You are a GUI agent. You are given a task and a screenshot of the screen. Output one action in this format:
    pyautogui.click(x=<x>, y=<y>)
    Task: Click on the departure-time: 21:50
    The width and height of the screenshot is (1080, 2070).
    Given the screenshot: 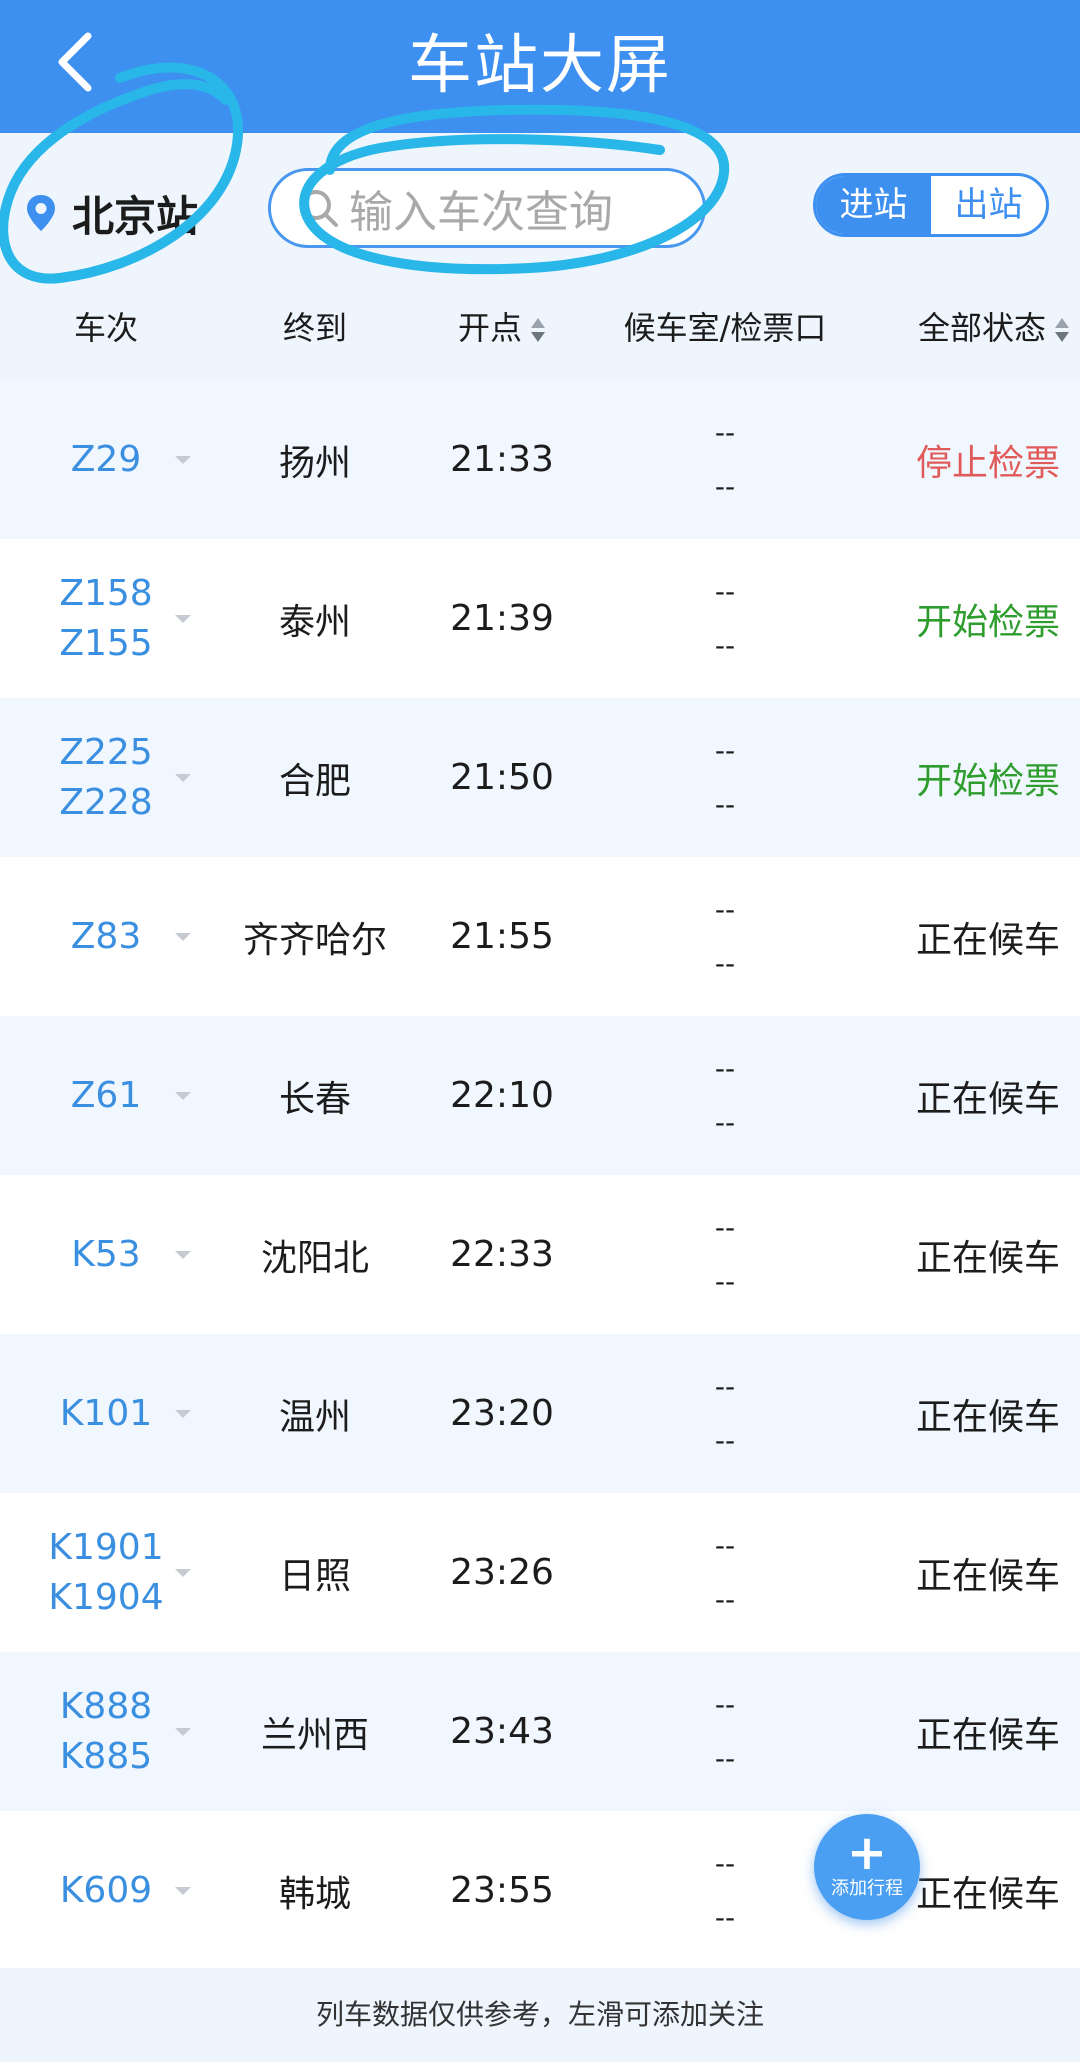 What is the action you would take?
    pyautogui.click(x=502, y=777)
    